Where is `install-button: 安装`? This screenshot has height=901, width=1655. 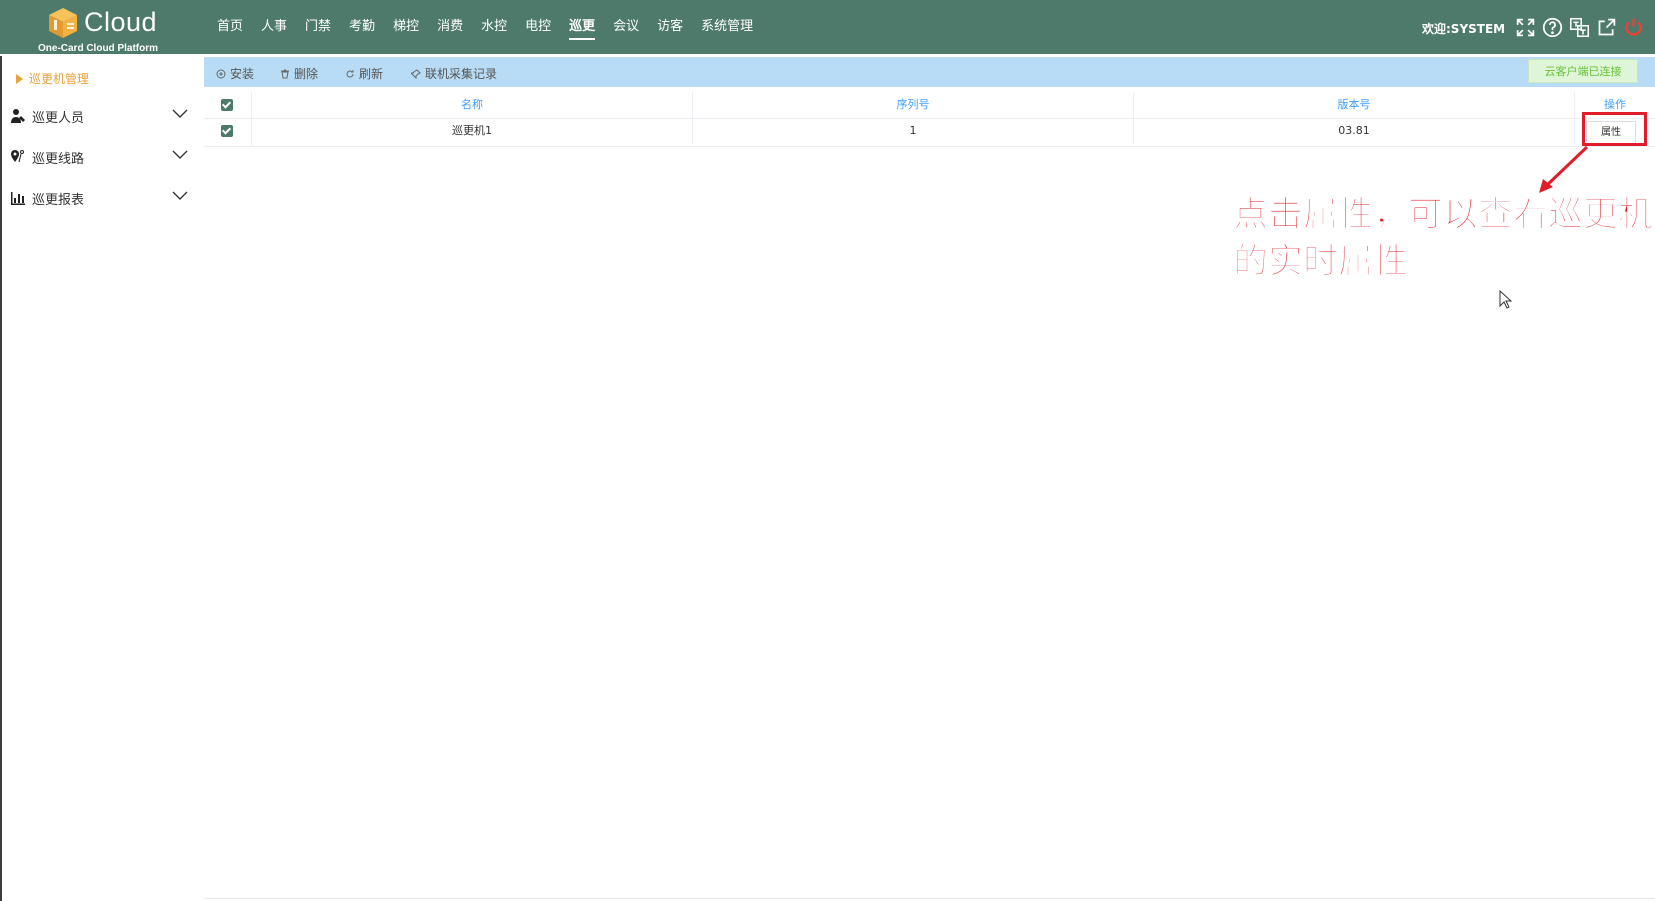
install-button: 安装 is located at coordinates (235, 73).